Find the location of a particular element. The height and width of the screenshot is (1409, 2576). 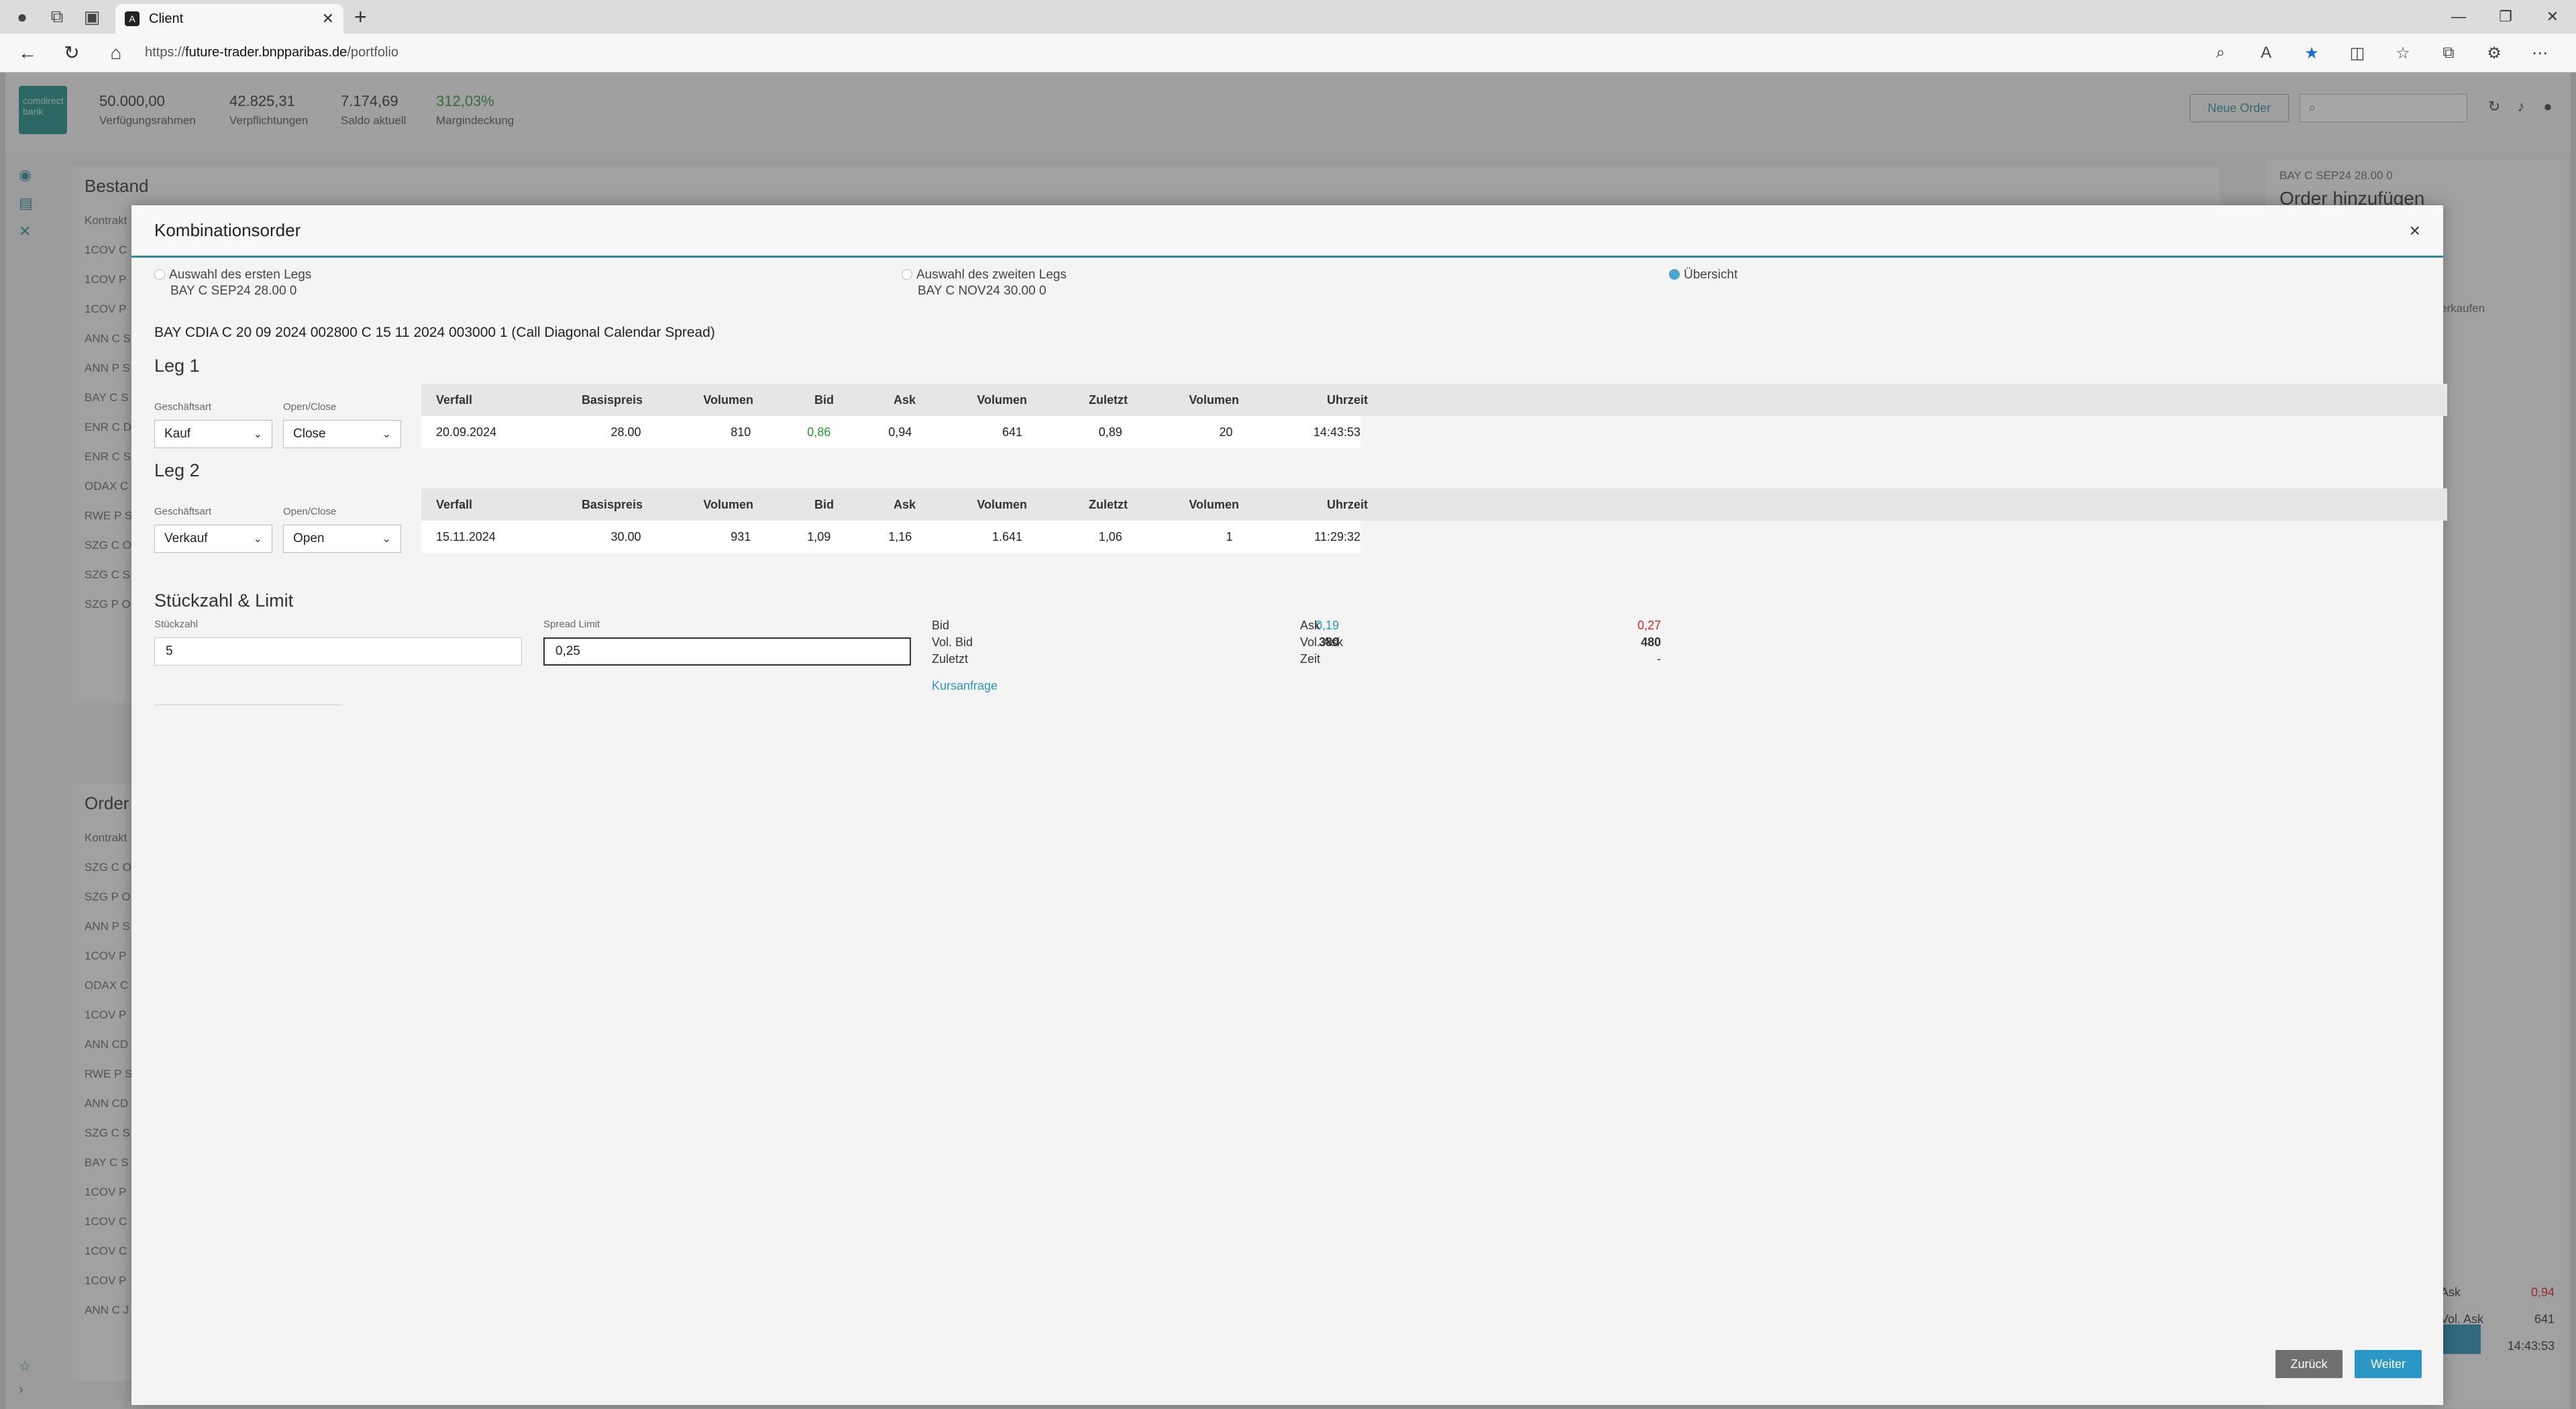

next-button: Weiter is located at coordinates (2388, 1364).